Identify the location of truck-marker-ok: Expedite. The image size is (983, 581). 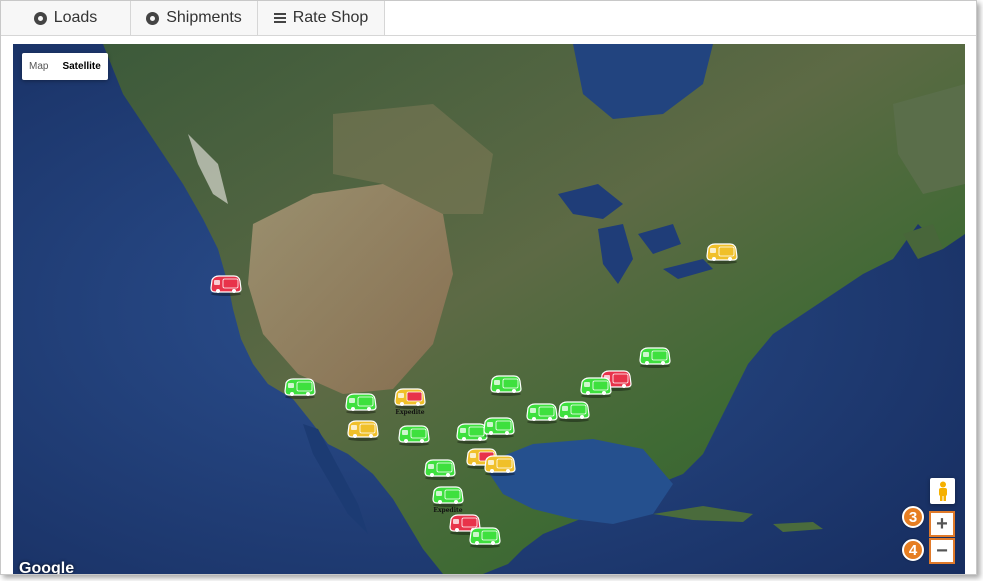
(448, 499).